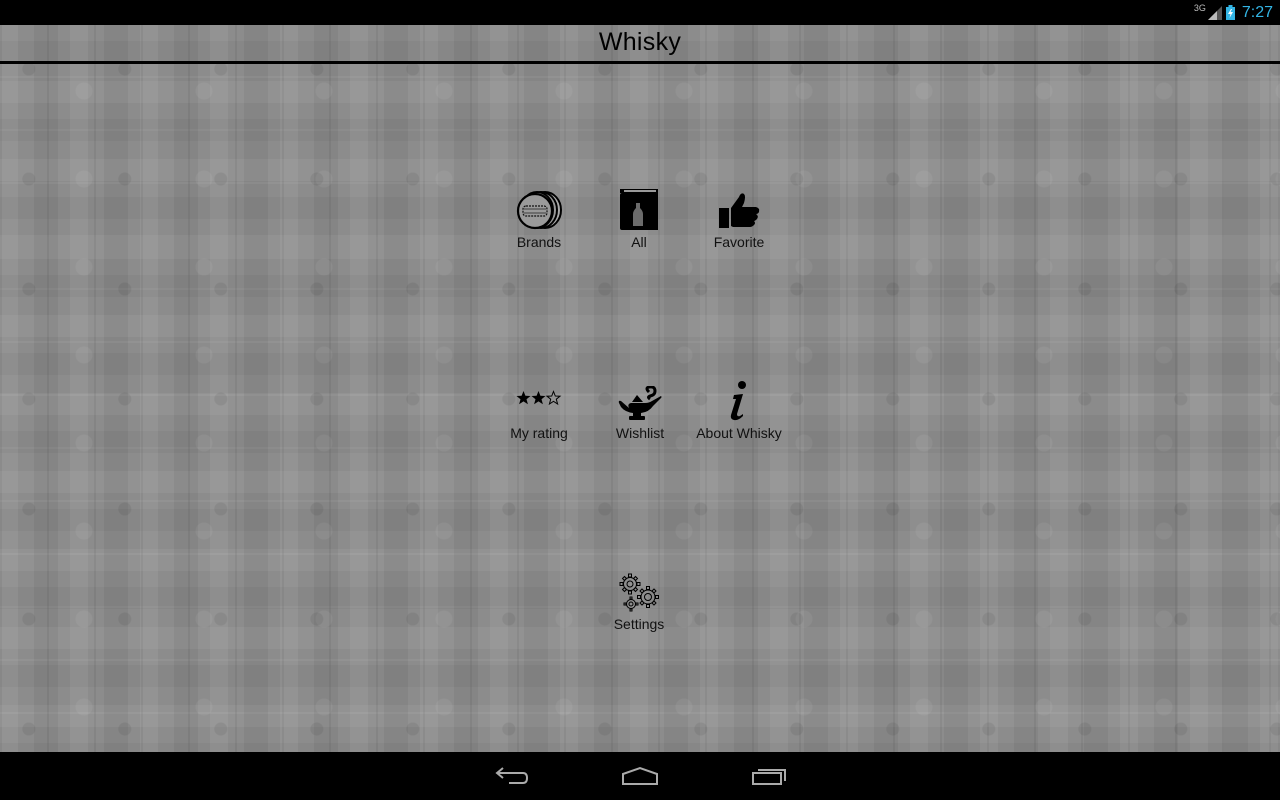 The height and width of the screenshot is (800, 1280). What do you see at coordinates (639, 242) in the screenshot?
I see `menu-all-label: All` at bounding box center [639, 242].